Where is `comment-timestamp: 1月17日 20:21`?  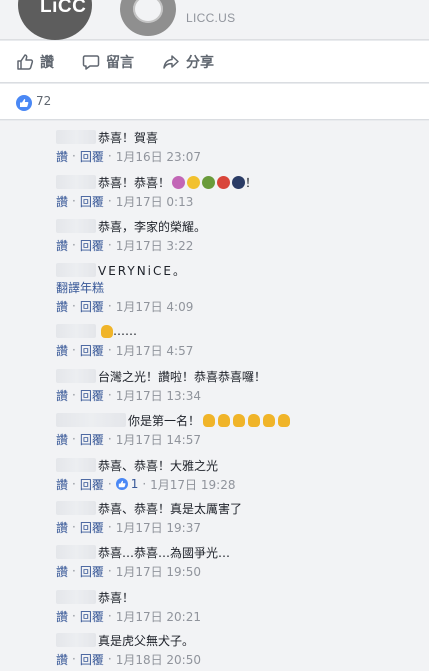
comment-timestamp: 1月17日 20:21 is located at coordinates (158, 616).